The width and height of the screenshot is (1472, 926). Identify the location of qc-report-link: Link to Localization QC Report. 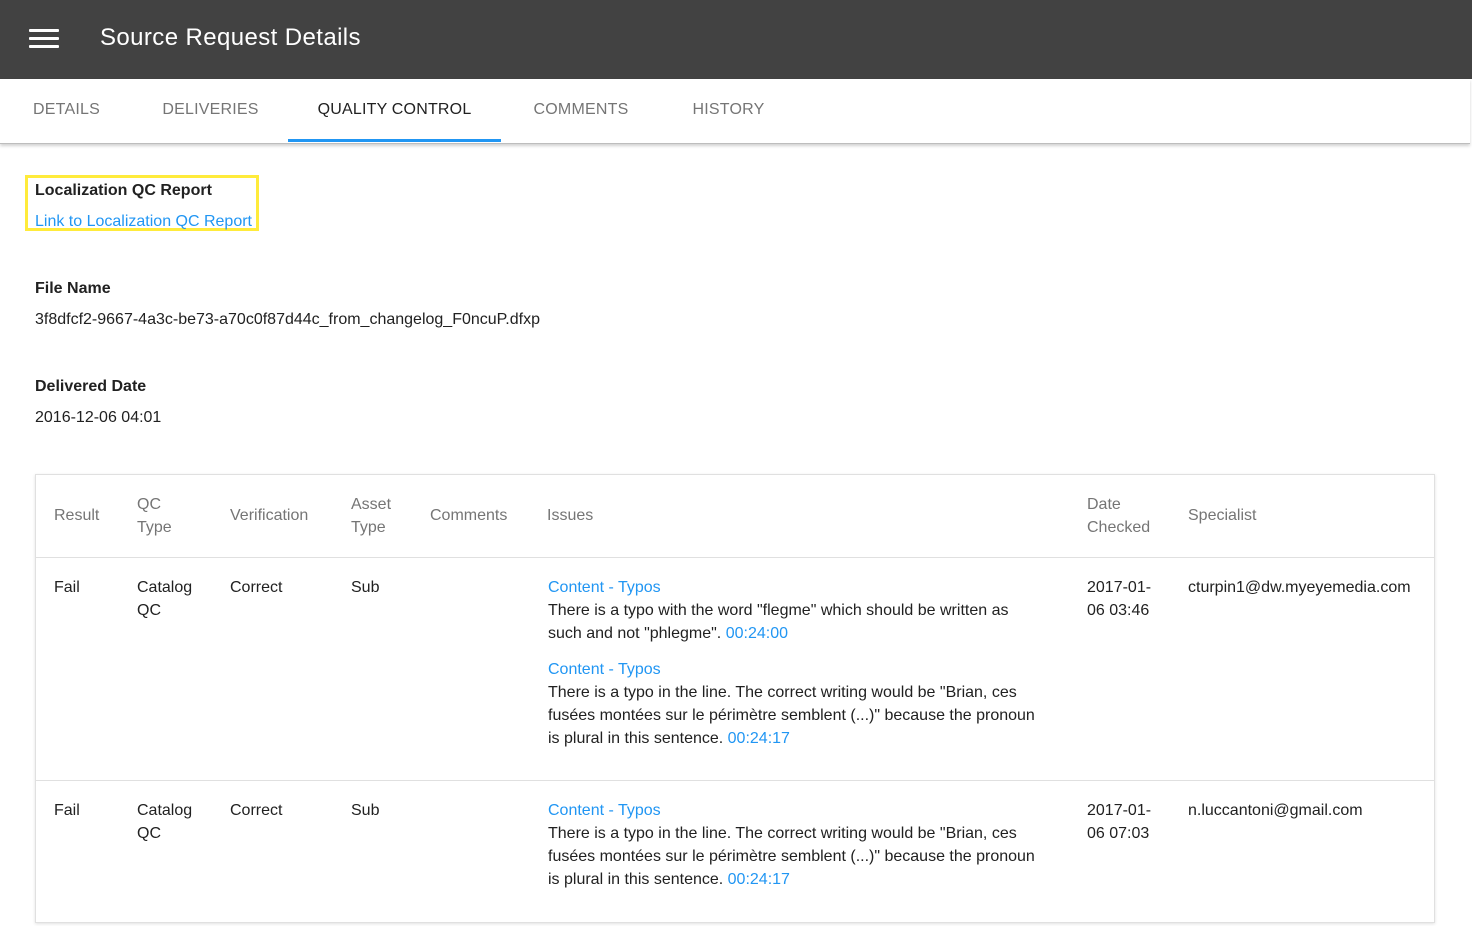
(143, 222).